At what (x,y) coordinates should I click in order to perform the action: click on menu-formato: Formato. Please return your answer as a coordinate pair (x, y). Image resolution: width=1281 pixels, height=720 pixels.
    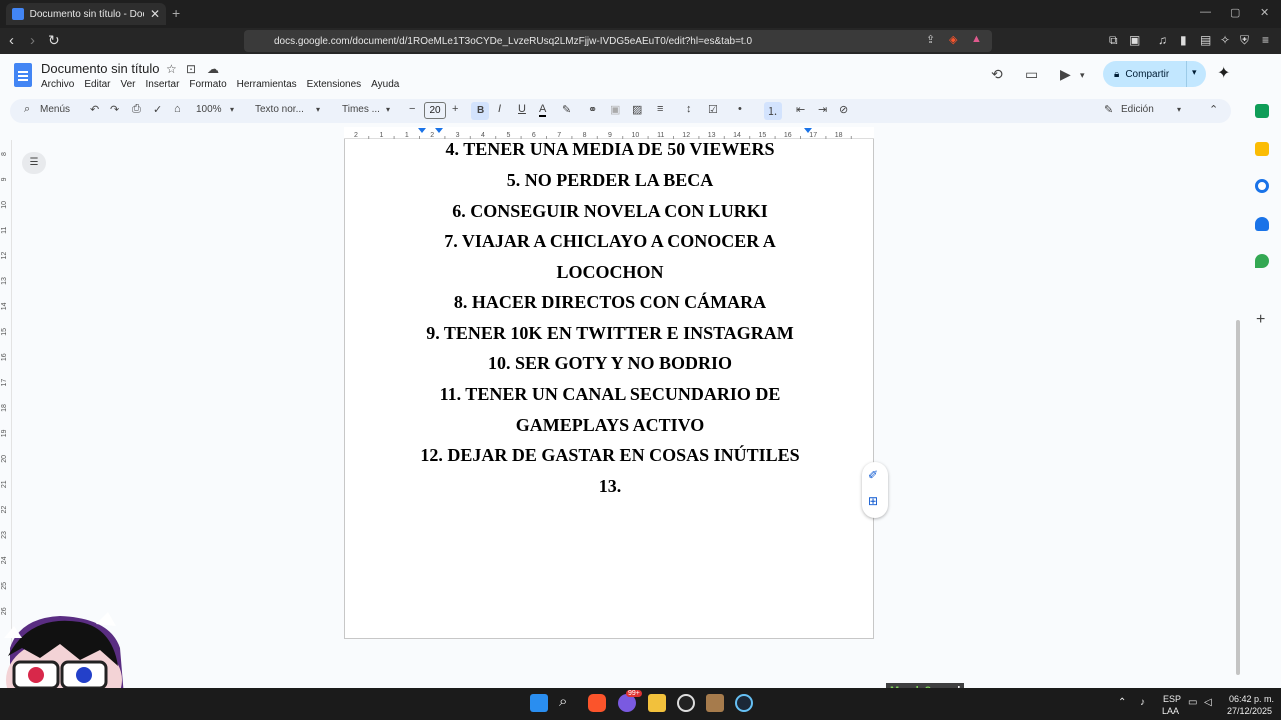
    Looking at the image, I should click on (207, 84).